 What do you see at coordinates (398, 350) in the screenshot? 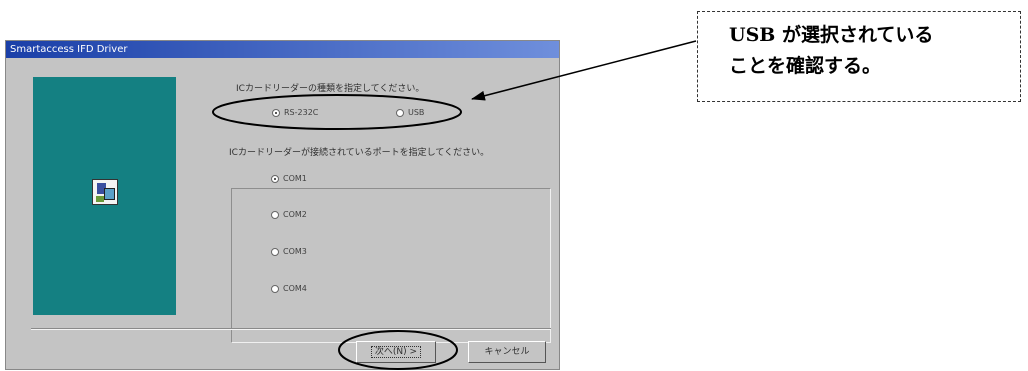
I see `next-button-highlight` at bounding box center [398, 350].